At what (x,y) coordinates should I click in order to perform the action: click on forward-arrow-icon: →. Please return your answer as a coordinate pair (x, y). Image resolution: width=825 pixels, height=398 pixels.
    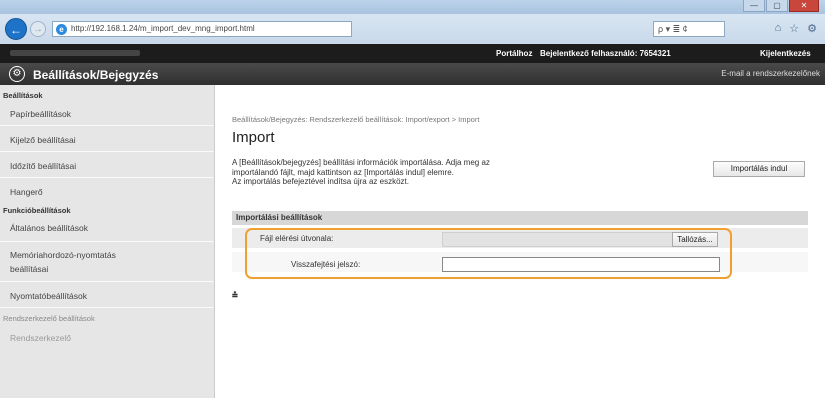
    Looking at the image, I should click on (38, 29).